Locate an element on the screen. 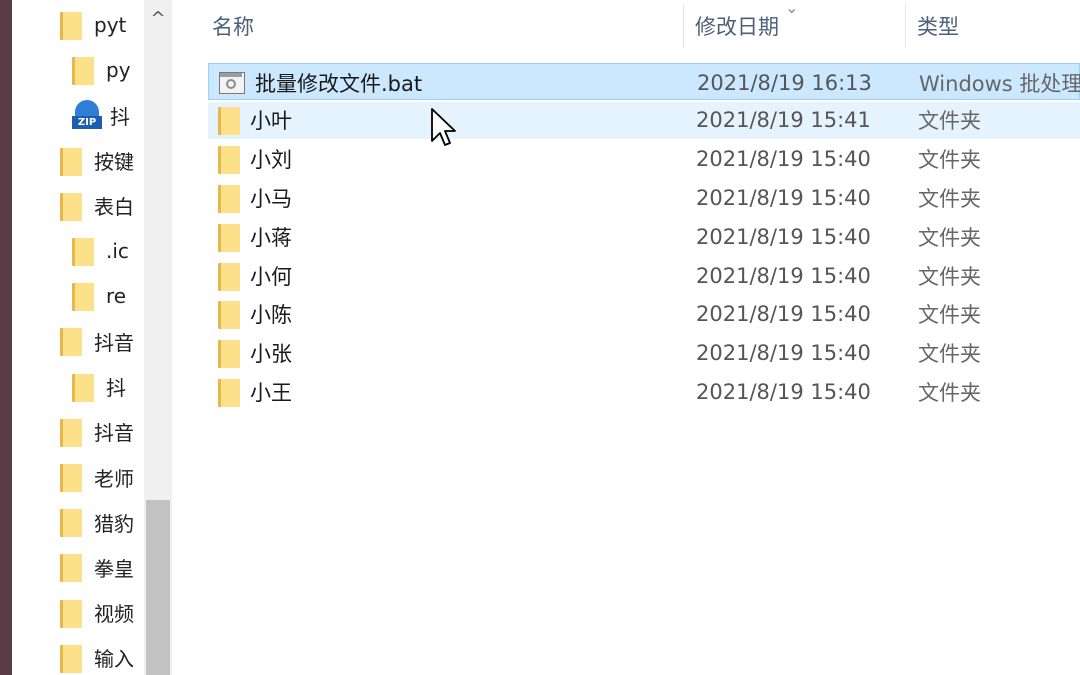 The height and width of the screenshot is (675, 1080). file-row: 批量修改文件.bat 2021/8/19 16:13 Windows 批处理 is located at coordinates (644, 81).